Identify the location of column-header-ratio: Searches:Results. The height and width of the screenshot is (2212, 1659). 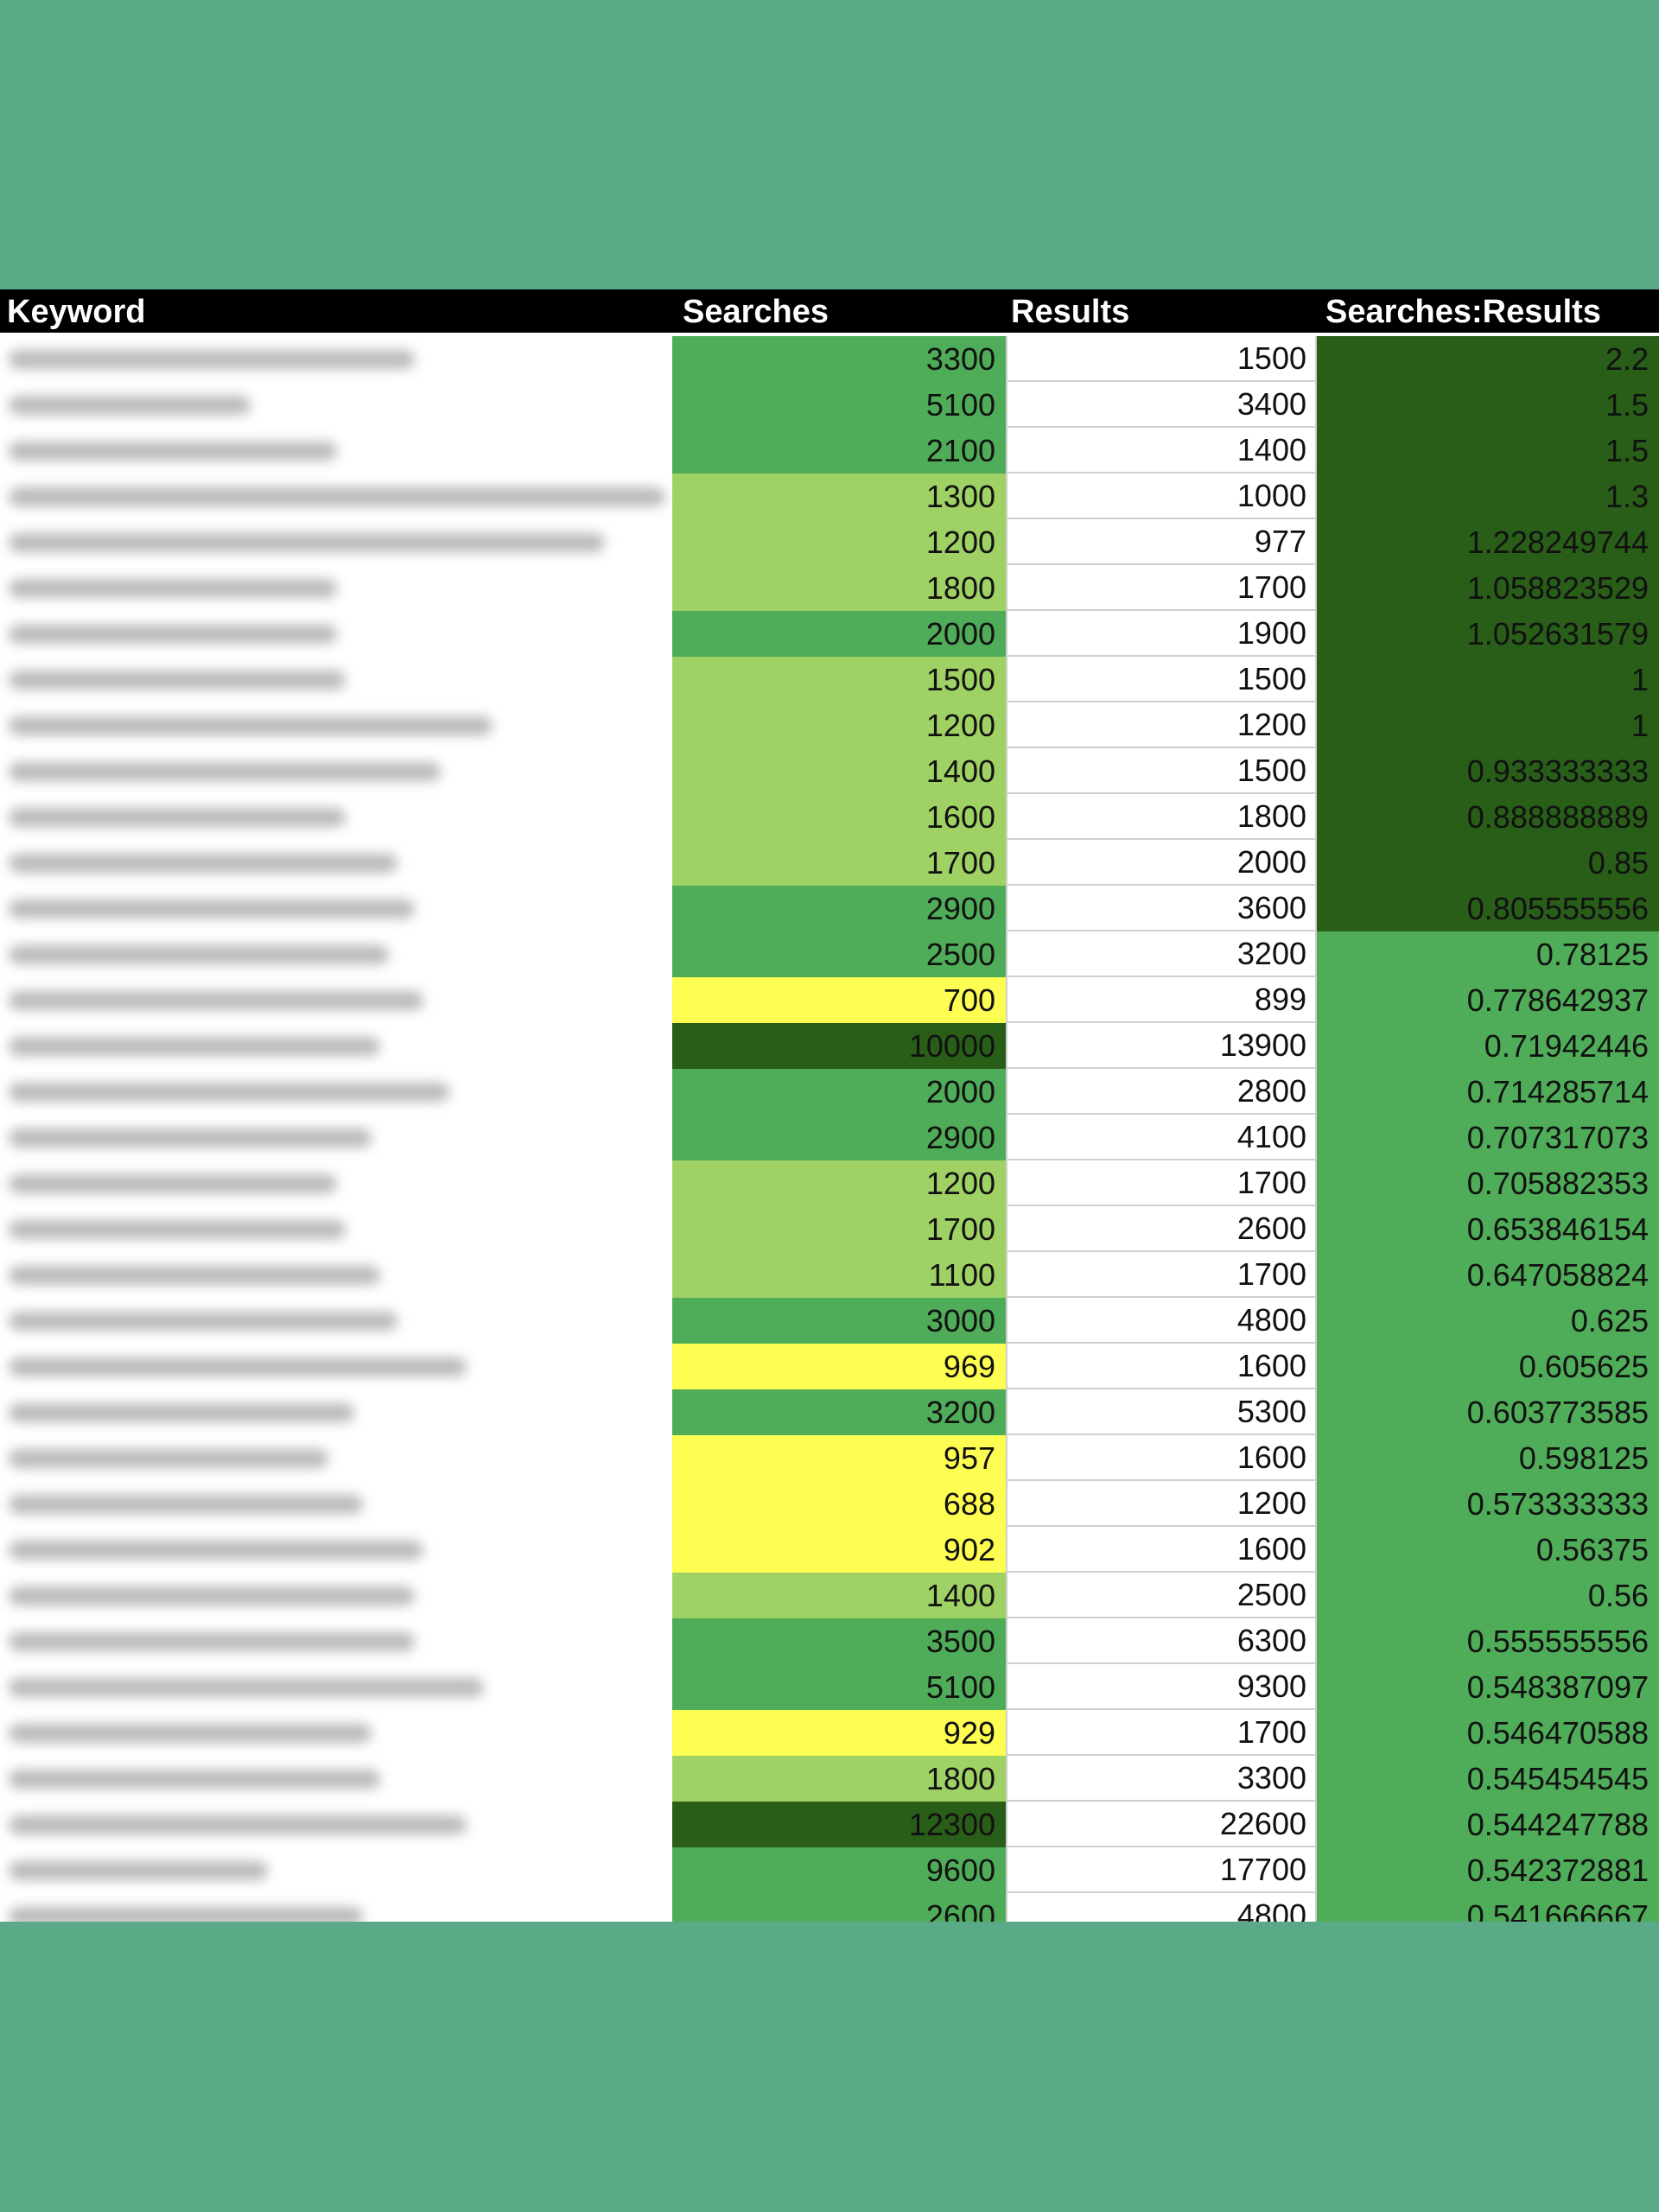
(1488, 311).